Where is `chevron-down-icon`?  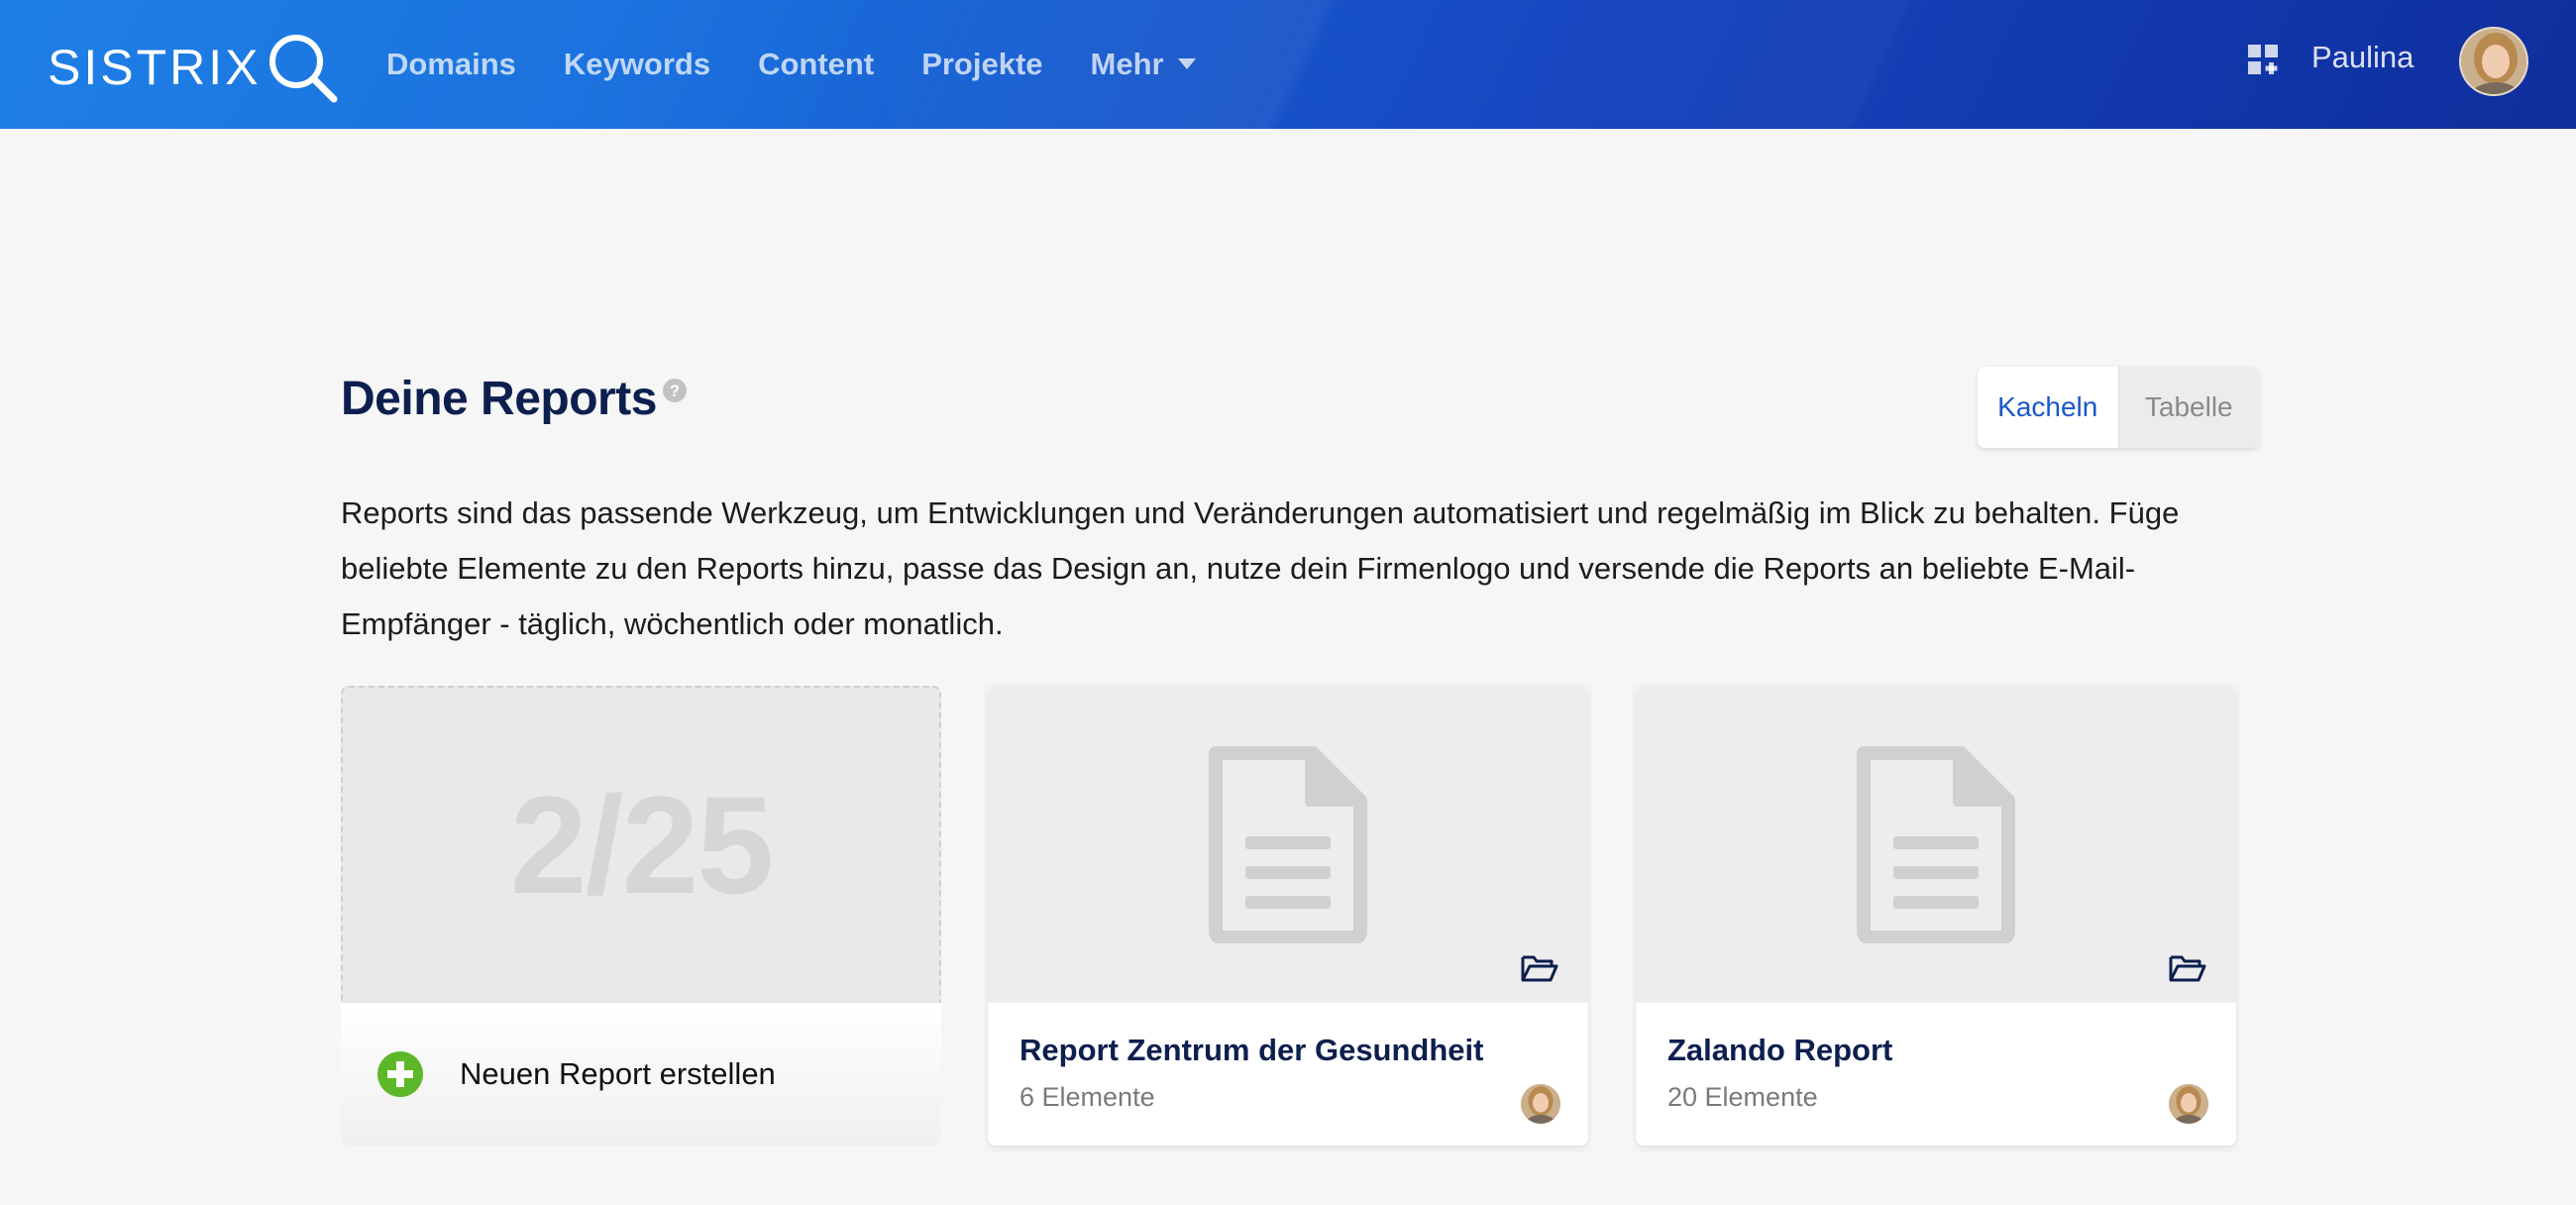 chevron-down-icon is located at coordinates (1186, 63).